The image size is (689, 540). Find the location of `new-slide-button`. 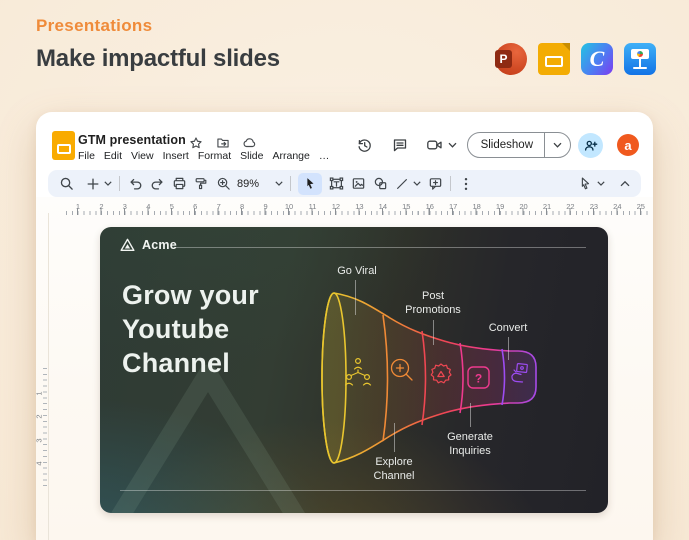

new-slide-button is located at coordinates (93, 184).